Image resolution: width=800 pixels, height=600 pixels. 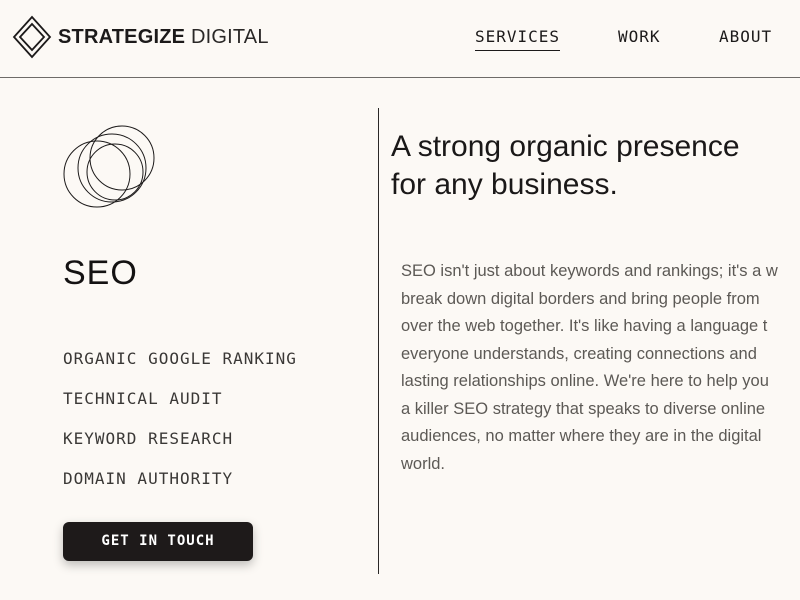 I want to click on site-header: STRATEGIZE DIGITAL SERVICES WORK ABOUT, so click(x=400, y=39).